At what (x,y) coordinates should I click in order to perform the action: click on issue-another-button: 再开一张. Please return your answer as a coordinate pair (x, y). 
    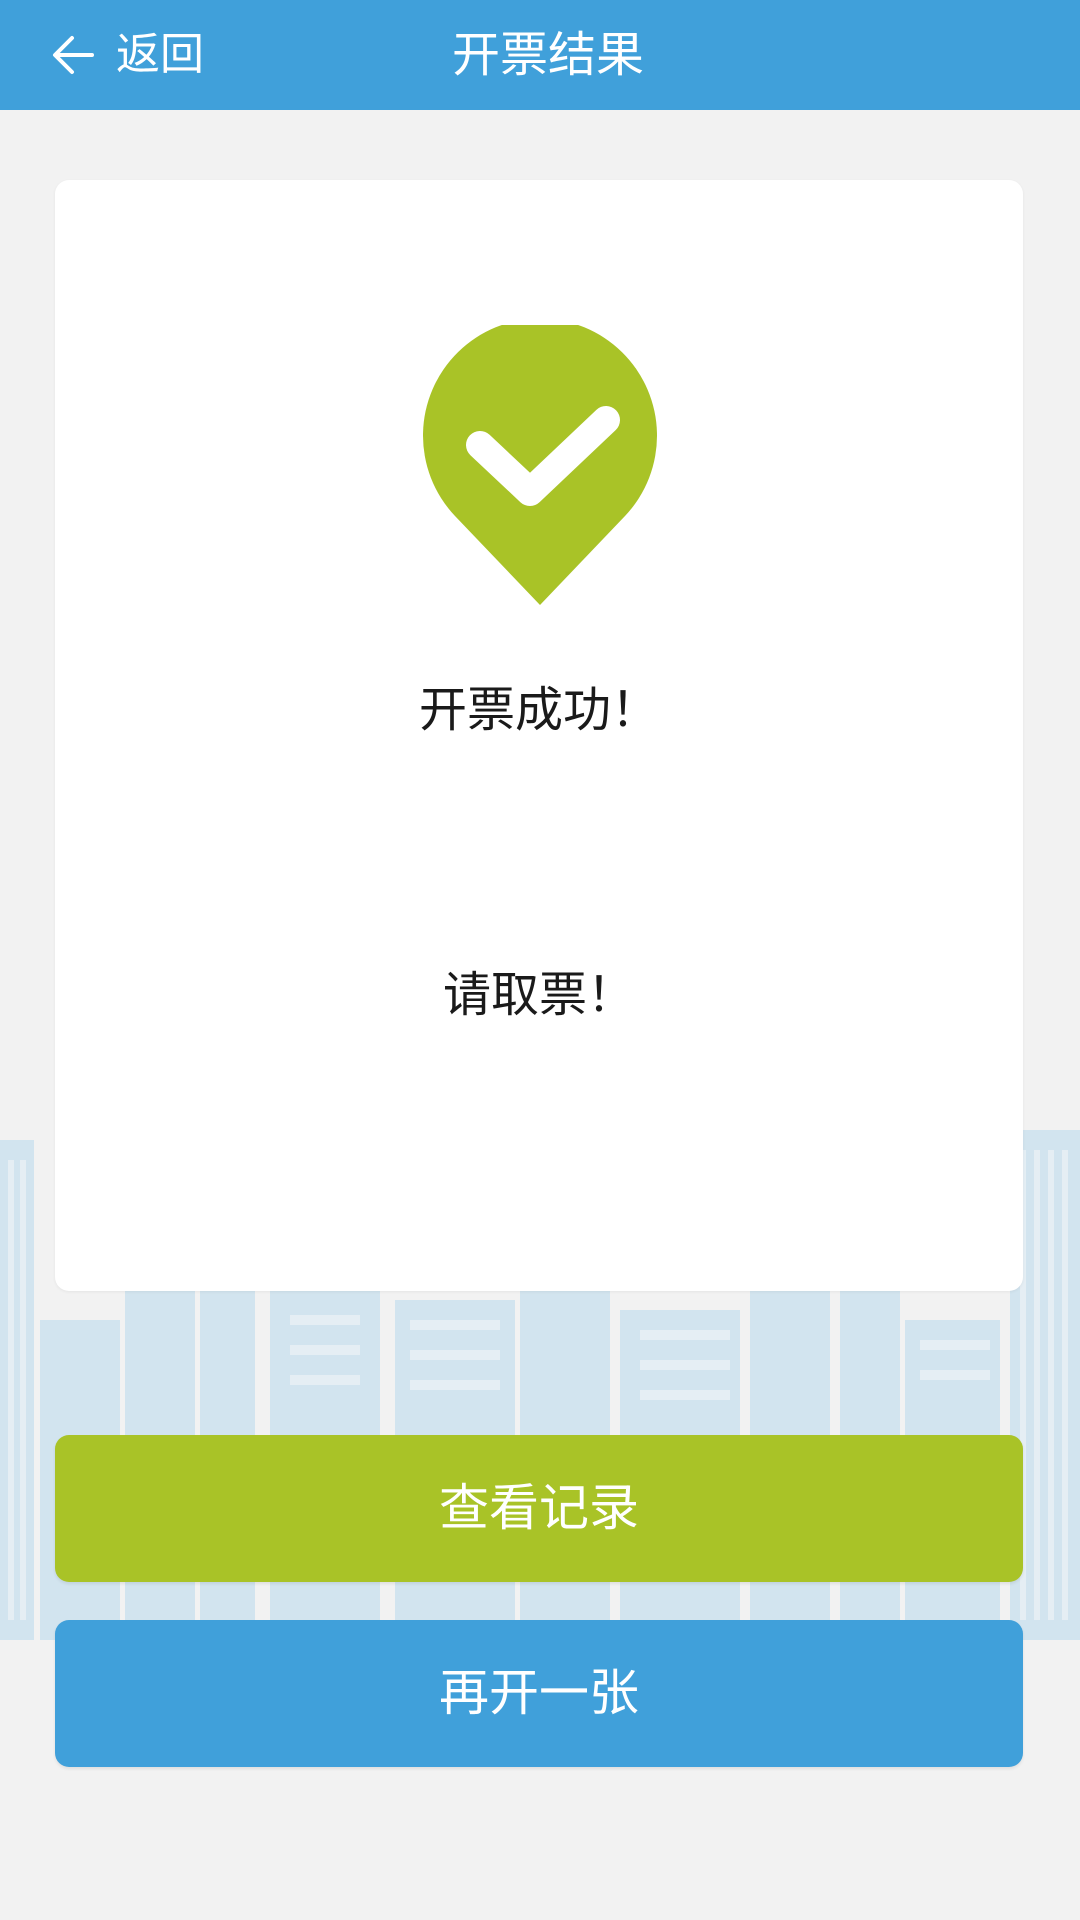
    Looking at the image, I should click on (539, 1693).